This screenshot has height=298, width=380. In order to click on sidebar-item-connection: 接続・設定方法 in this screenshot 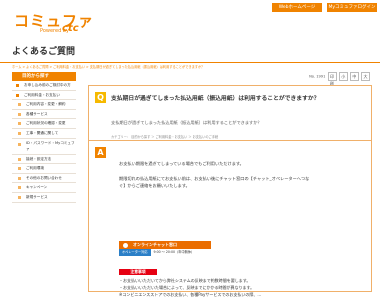, I will do `click(44, 160)`.